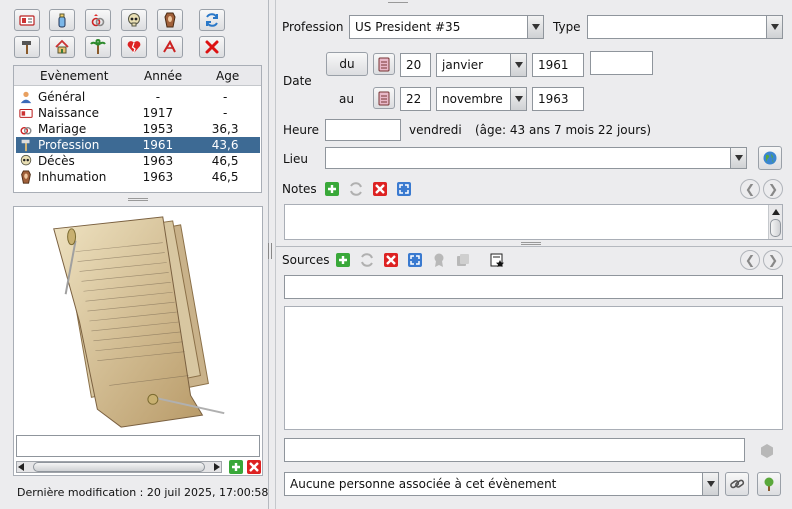 Image resolution: width=792 pixels, height=509 pixels. What do you see at coordinates (363, 130) in the screenshot?
I see `time-field` at bounding box center [363, 130].